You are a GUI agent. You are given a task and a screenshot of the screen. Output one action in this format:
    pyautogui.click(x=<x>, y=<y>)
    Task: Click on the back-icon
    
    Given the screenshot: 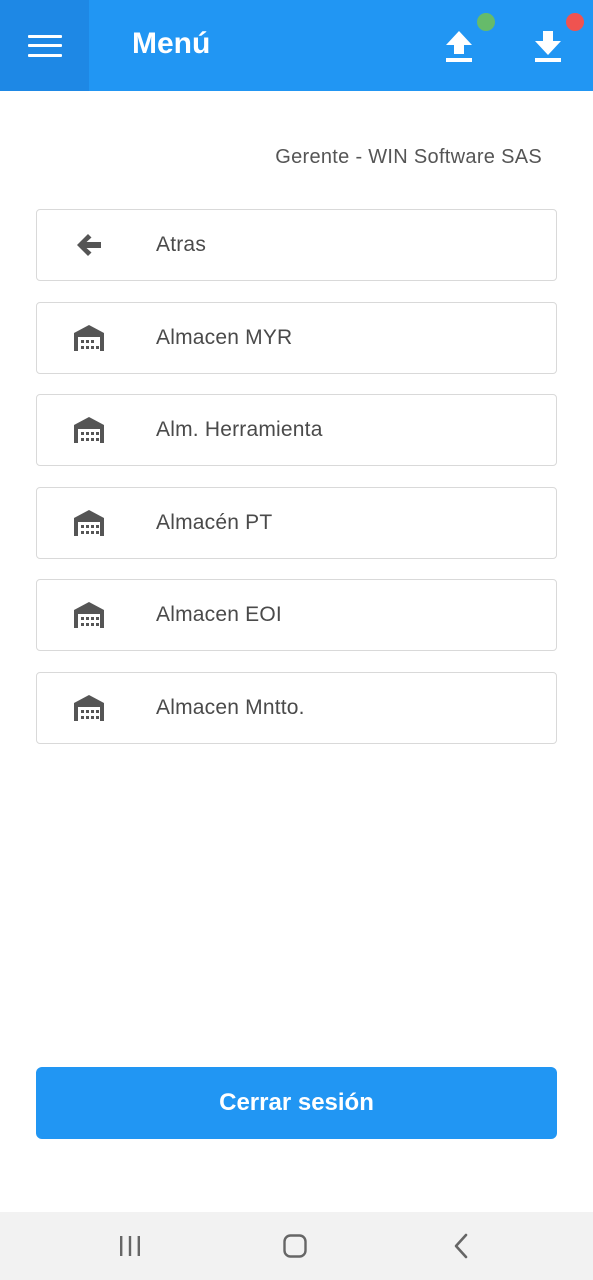 What is the action you would take?
    pyautogui.click(x=461, y=1246)
    